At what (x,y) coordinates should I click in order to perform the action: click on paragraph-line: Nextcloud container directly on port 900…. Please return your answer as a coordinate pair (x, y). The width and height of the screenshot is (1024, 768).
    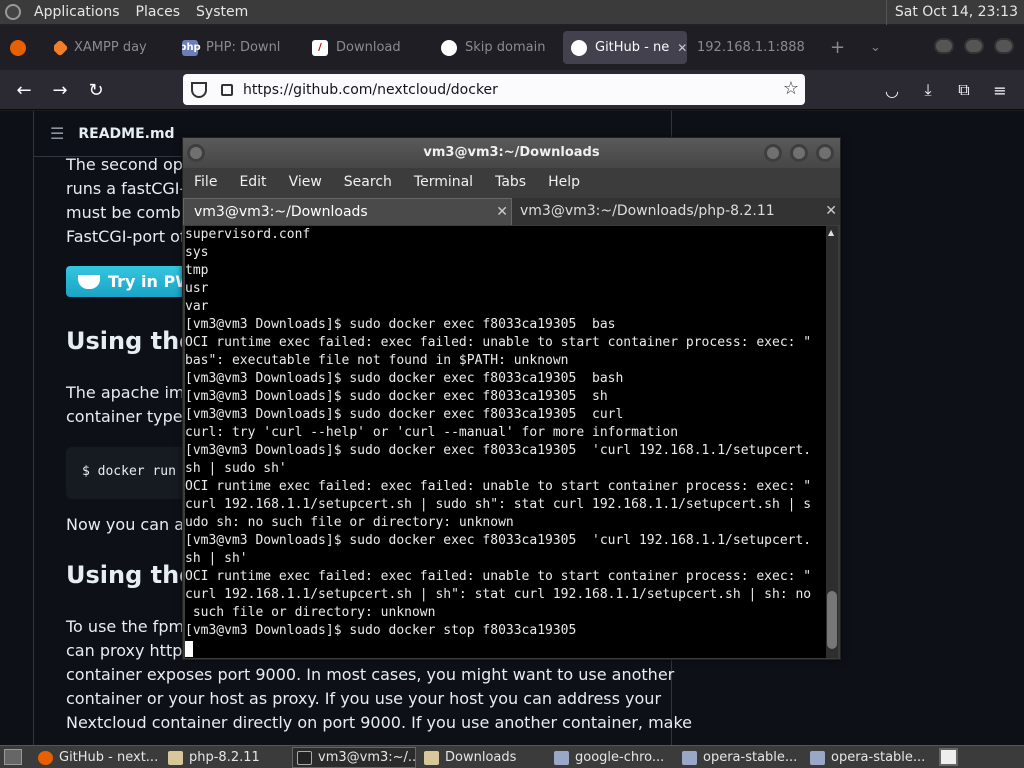
    Looking at the image, I should click on (379, 722).